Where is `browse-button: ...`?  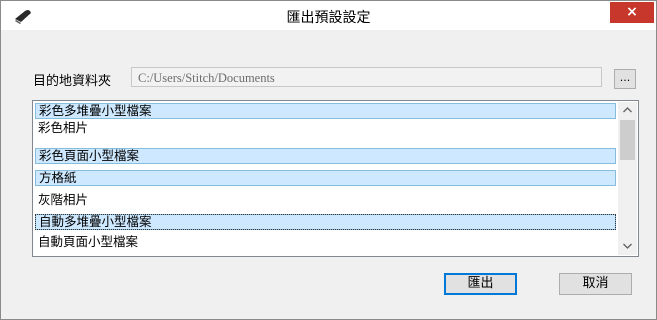
browse-button: ... is located at coordinates (625, 79).